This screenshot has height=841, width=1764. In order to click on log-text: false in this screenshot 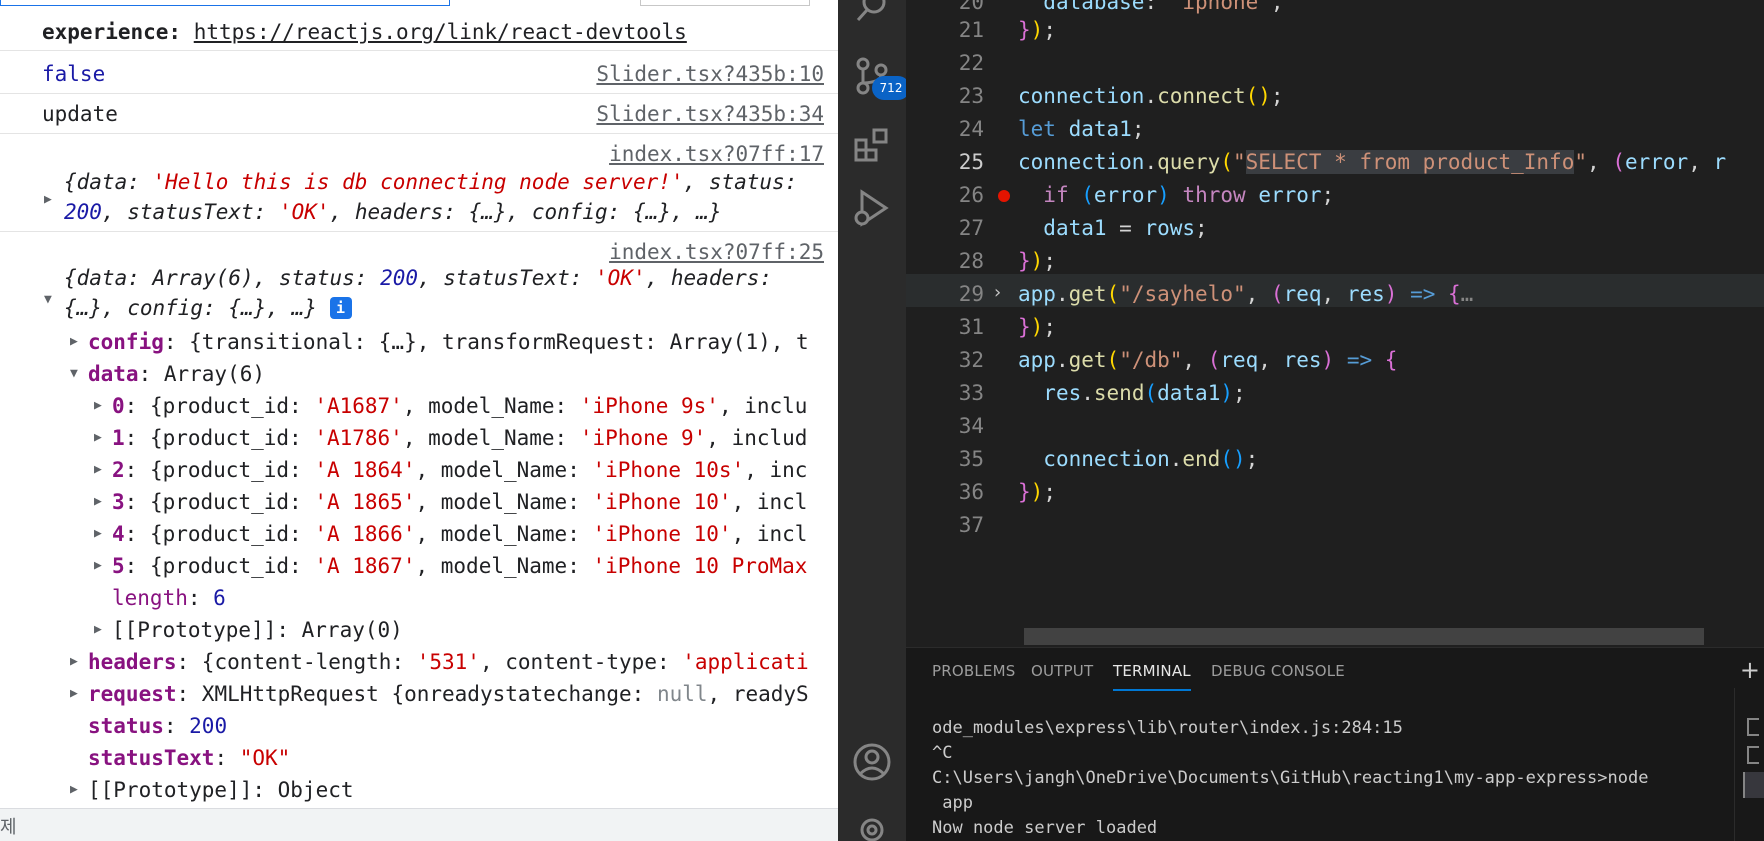, I will do `click(74, 74)`.